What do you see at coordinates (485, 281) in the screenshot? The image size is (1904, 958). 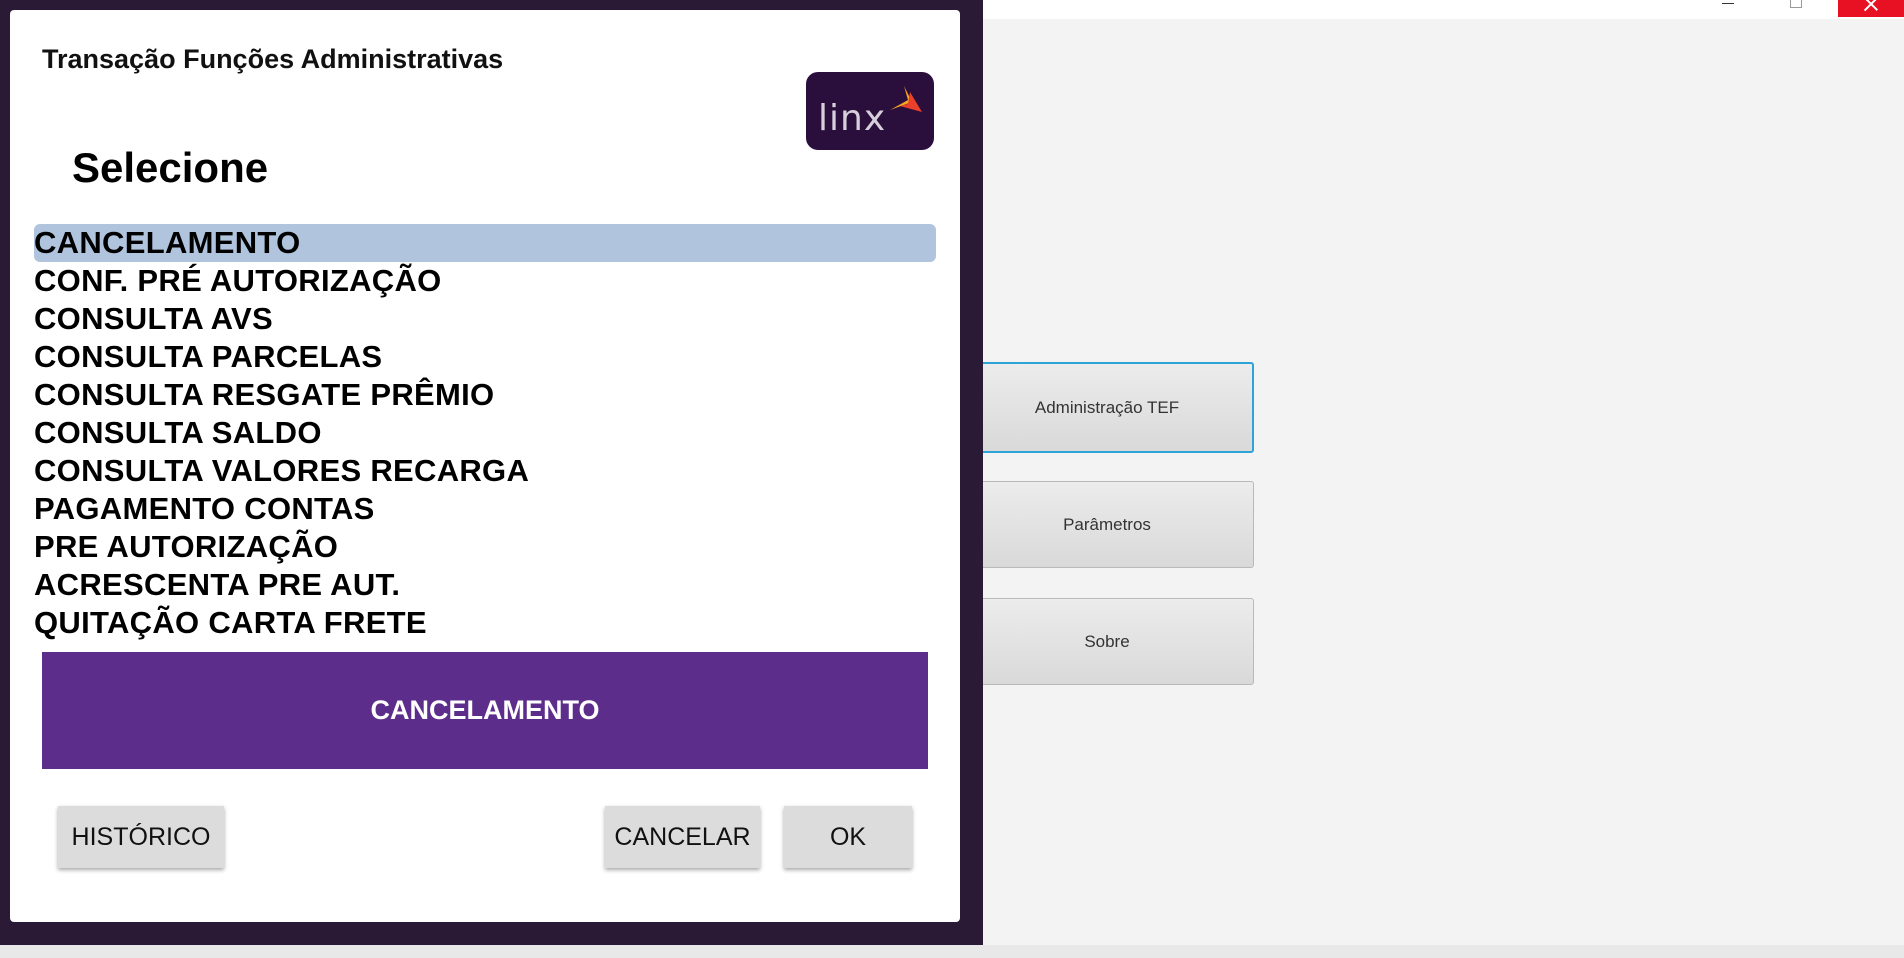 I see `list-item-conf-pre-autorizacao: CONF. PRÉ AUTORIZAÇÃO` at bounding box center [485, 281].